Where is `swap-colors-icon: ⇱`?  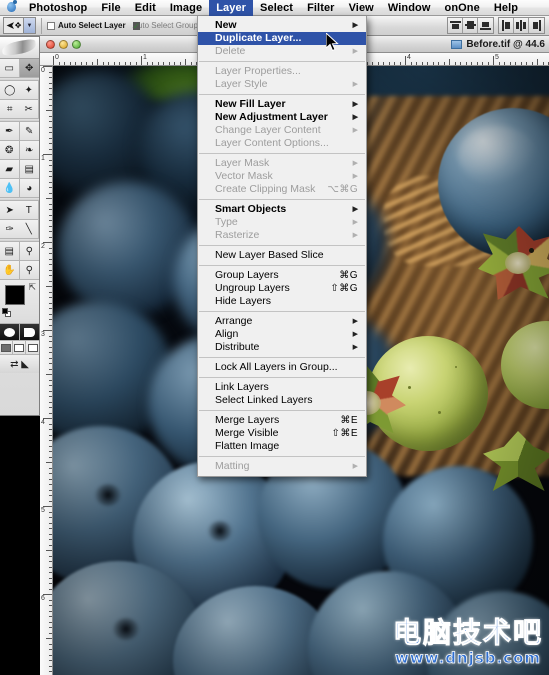
swap-colors-icon: ⇱ is located at coordinates (32, 287).